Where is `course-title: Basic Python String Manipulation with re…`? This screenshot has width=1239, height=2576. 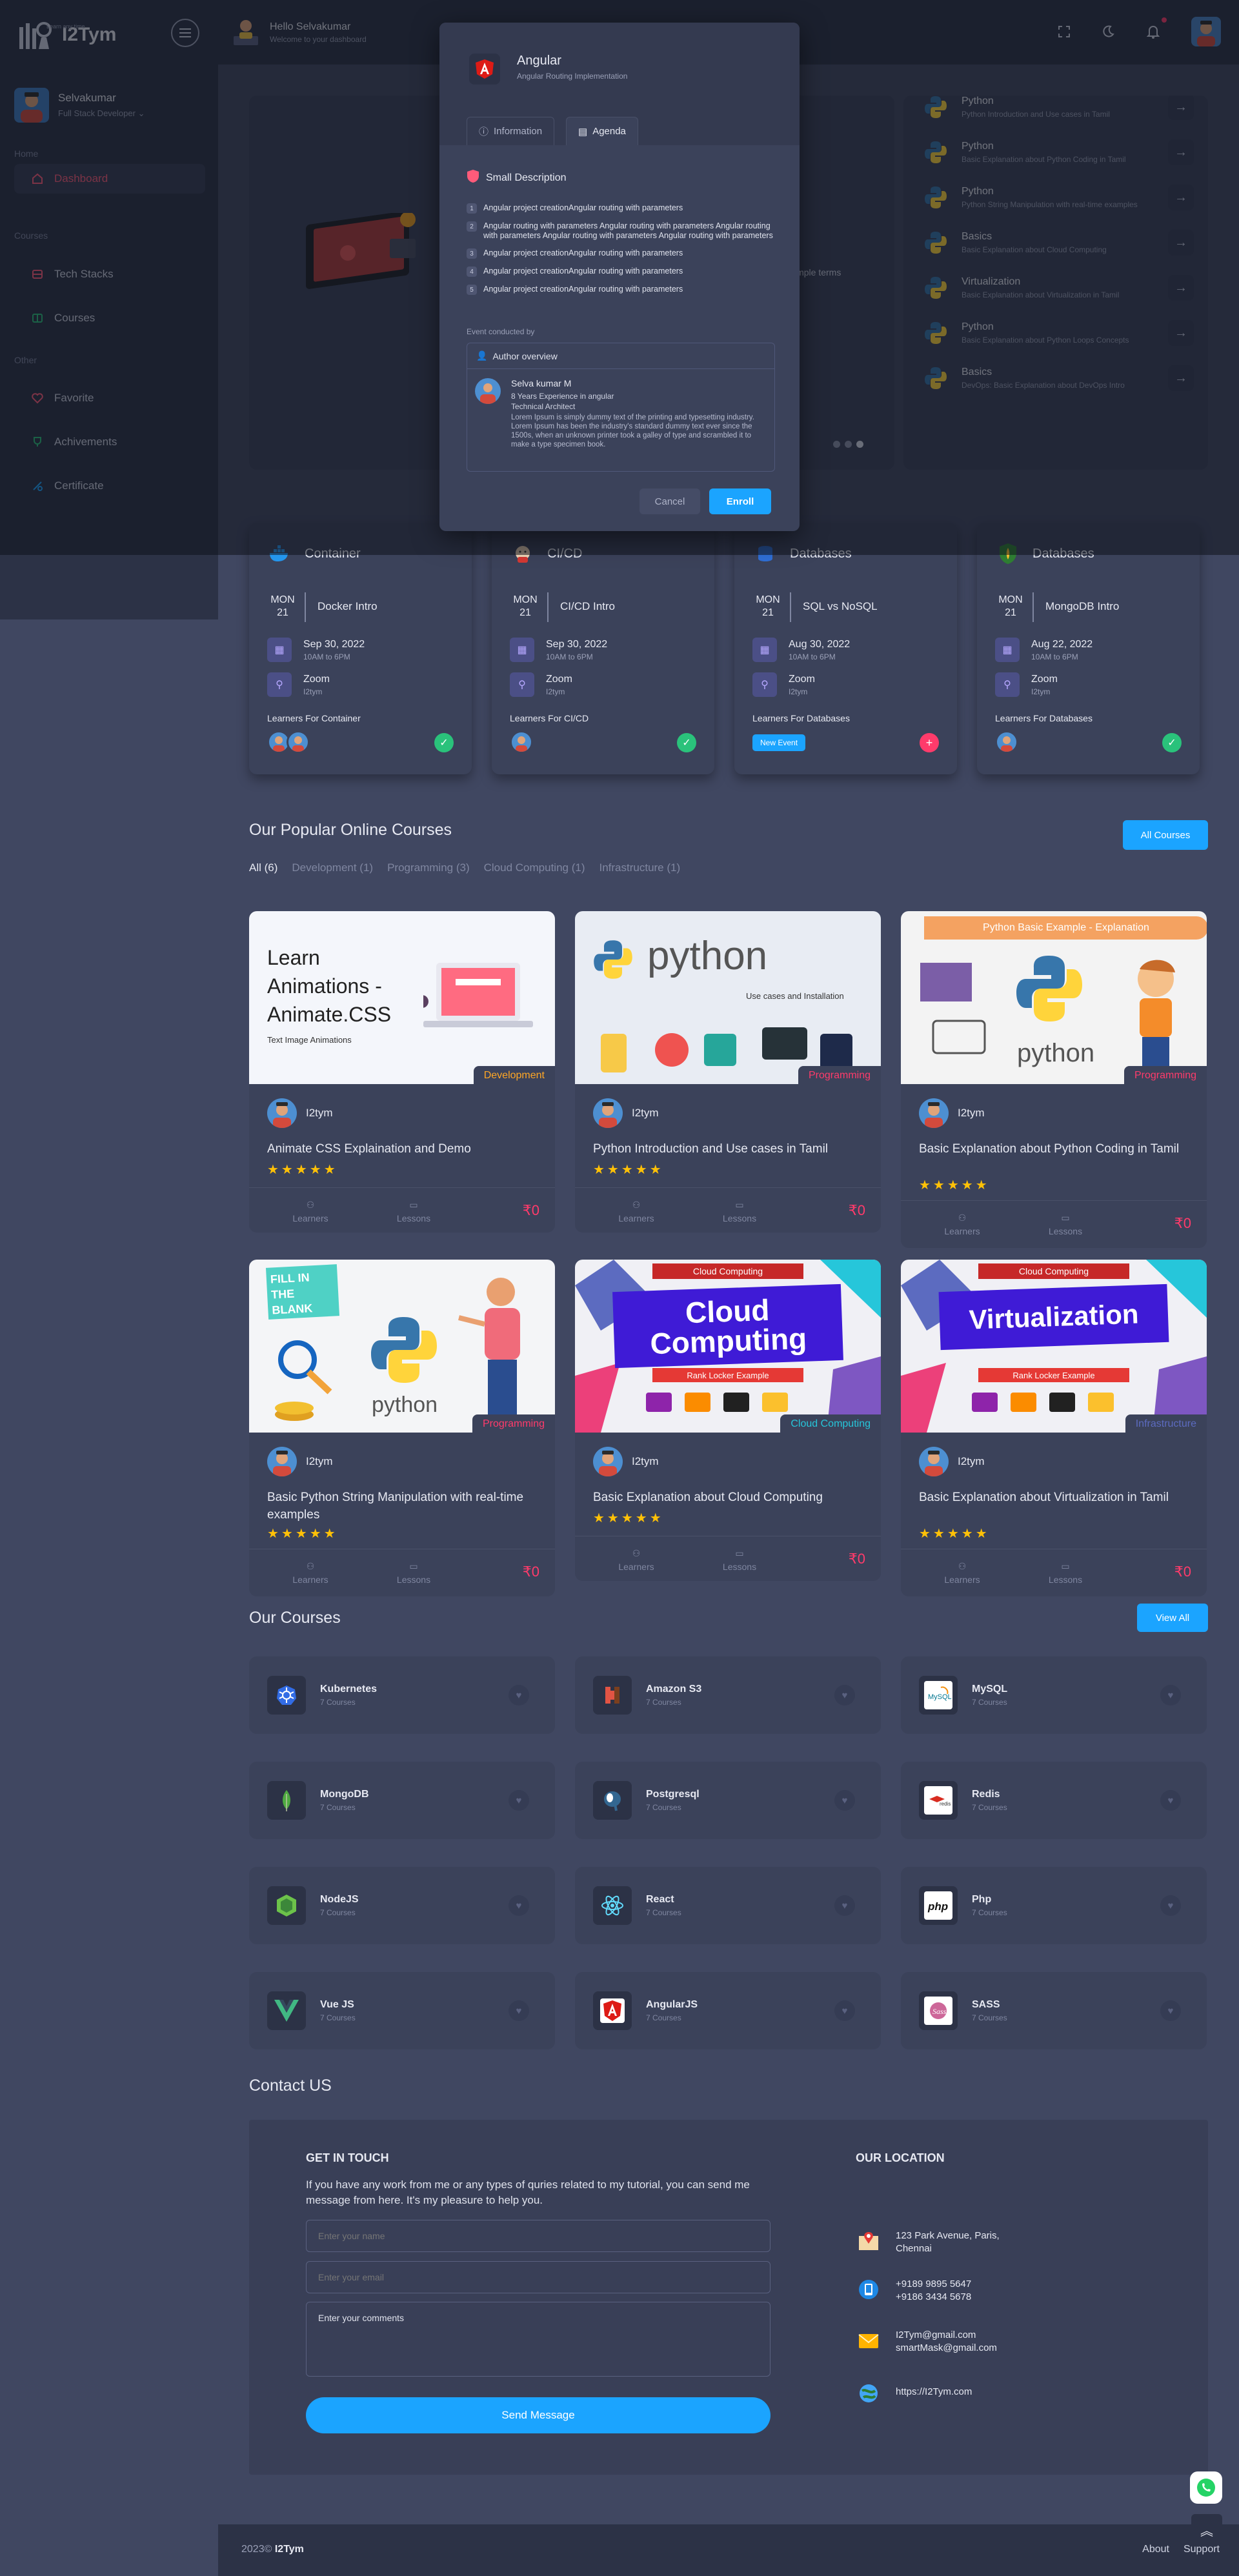
course-title: Basic Python String Manipulation with re… is located at coordinates (402, 1507).